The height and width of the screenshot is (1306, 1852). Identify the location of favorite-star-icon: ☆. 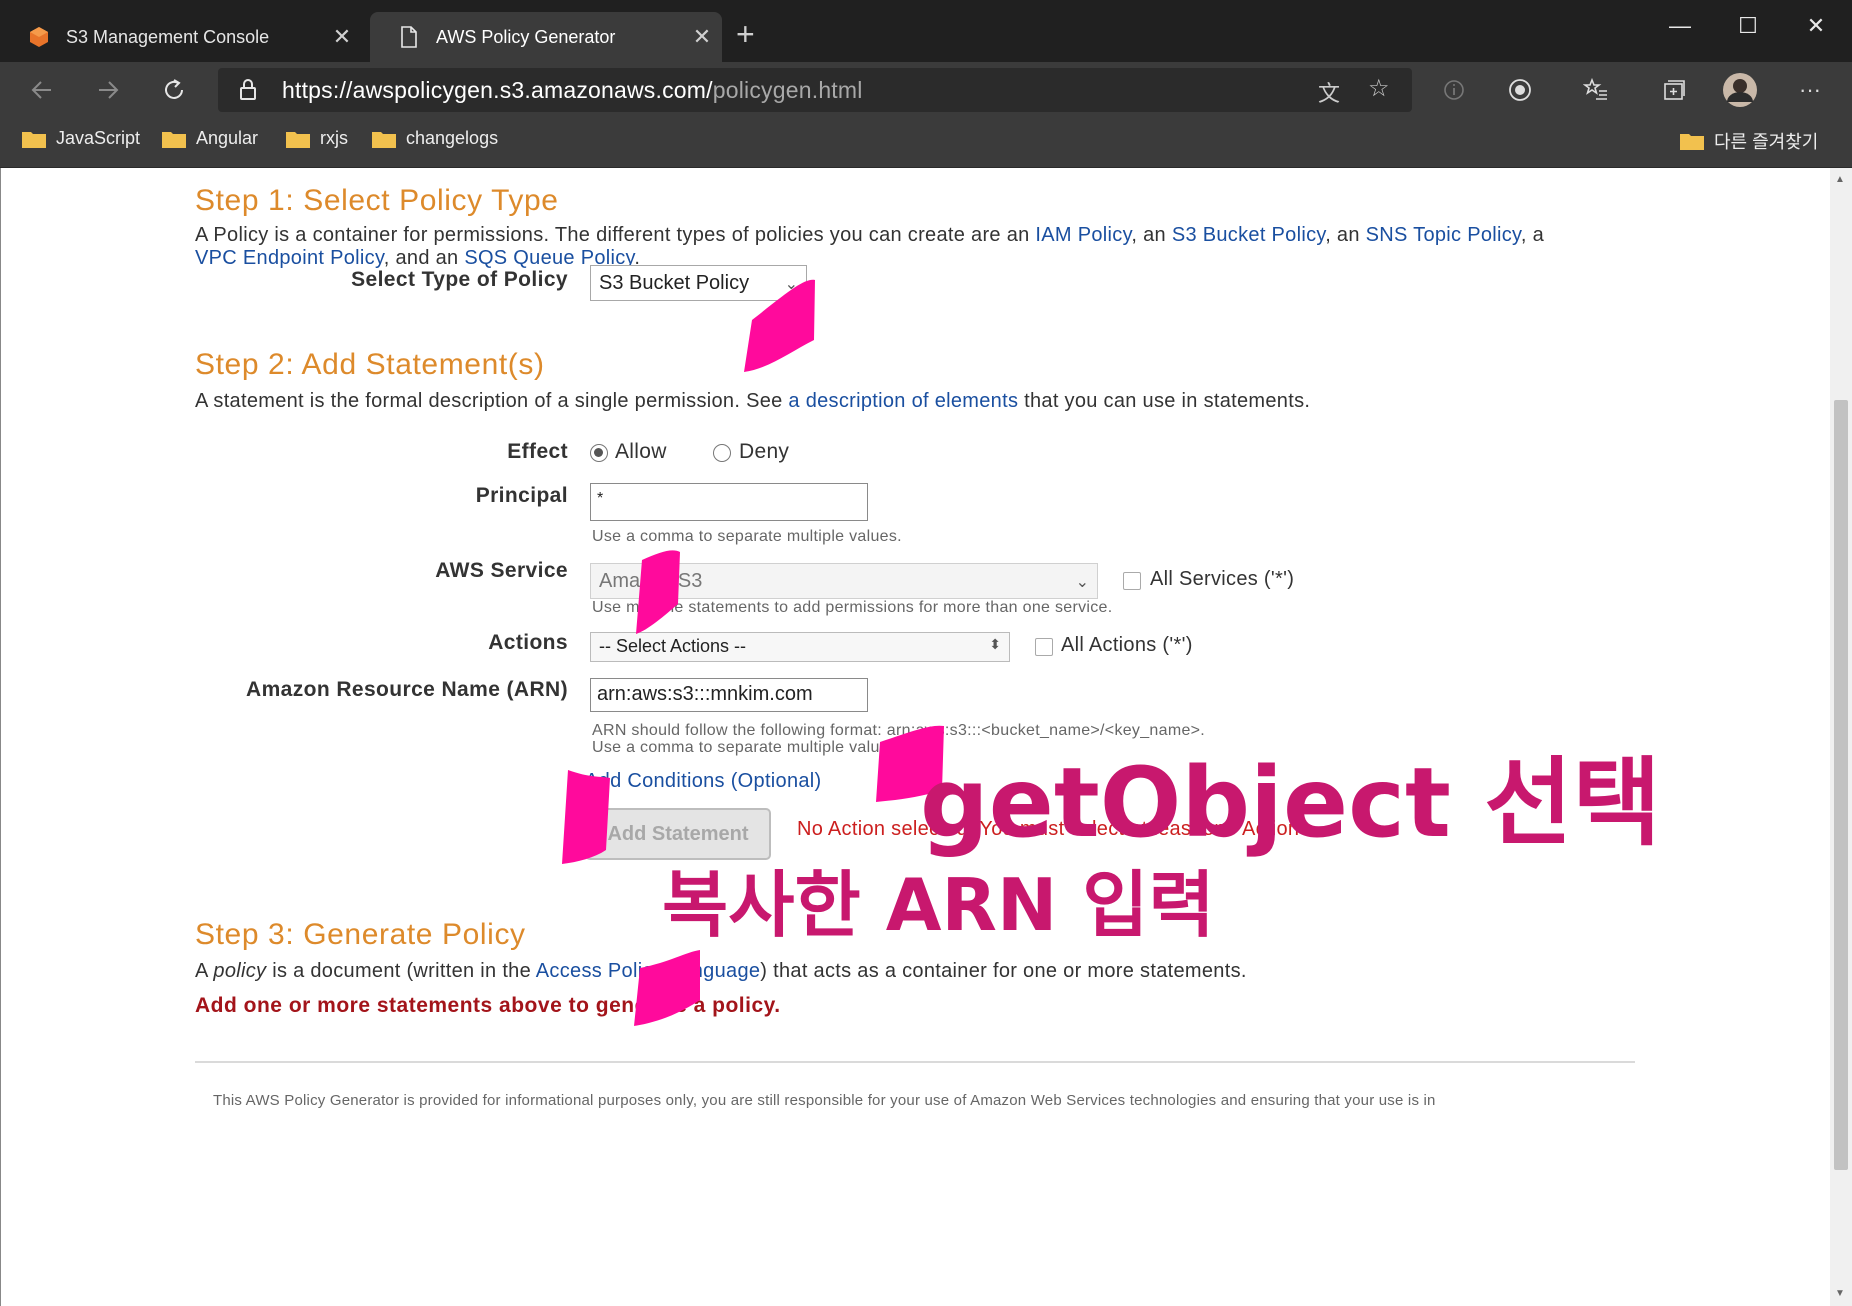
(1379, 88).